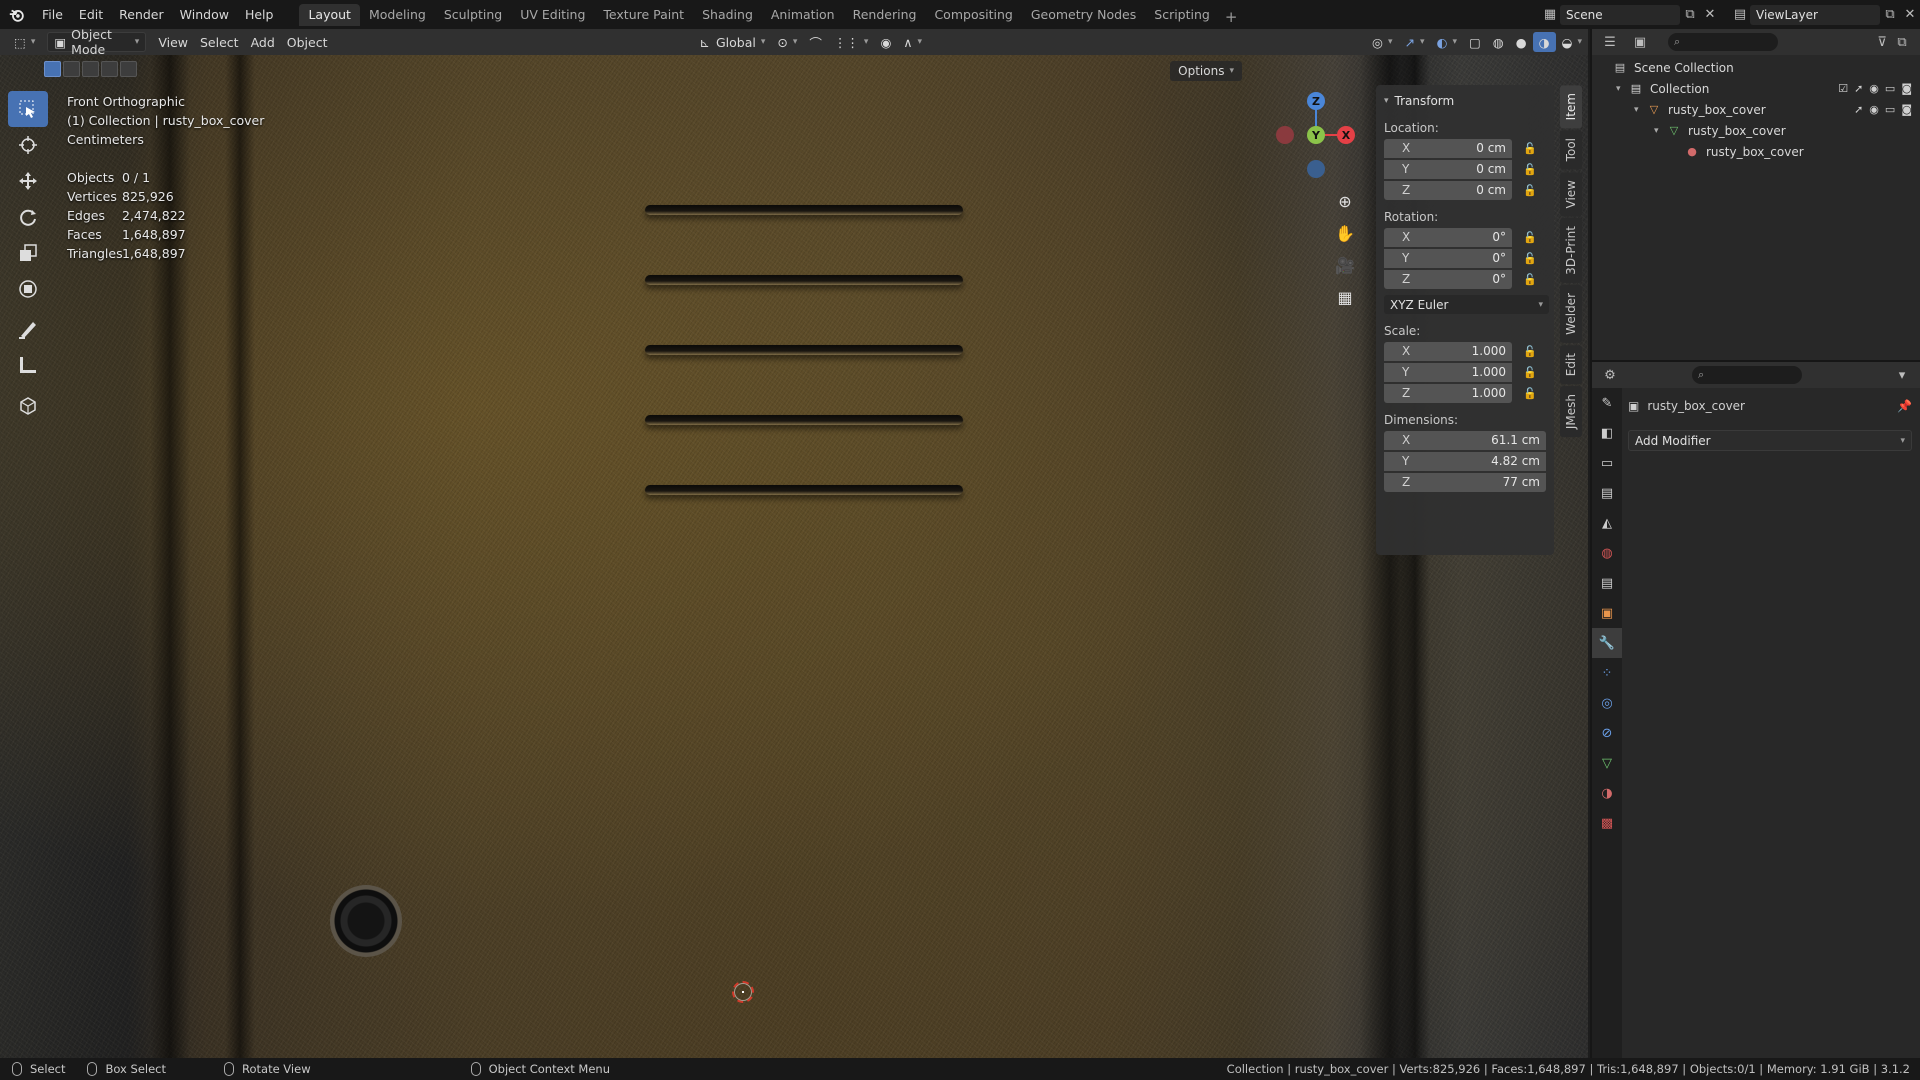 This screenshot has height=1080, width=1920. Describe the element at coordinates (1756, 67) in the screenshot. I see `outliner-row-scene-collection: ▤ Scene Collection` at that location.